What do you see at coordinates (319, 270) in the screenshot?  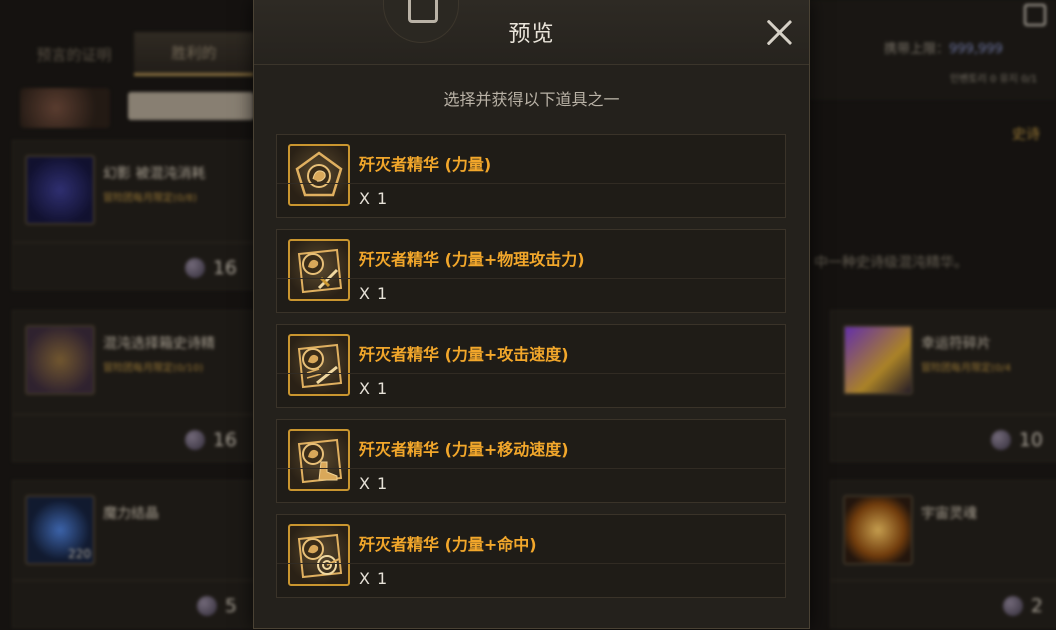 I see `essence-sword-icon` at bounding box center [319, 270].